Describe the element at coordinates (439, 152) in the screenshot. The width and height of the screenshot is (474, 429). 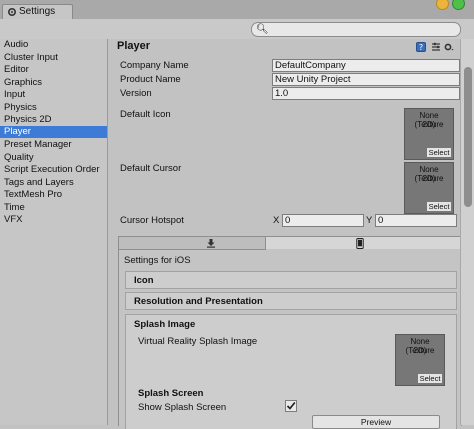
I see `select-icon-button: Select` at that location.